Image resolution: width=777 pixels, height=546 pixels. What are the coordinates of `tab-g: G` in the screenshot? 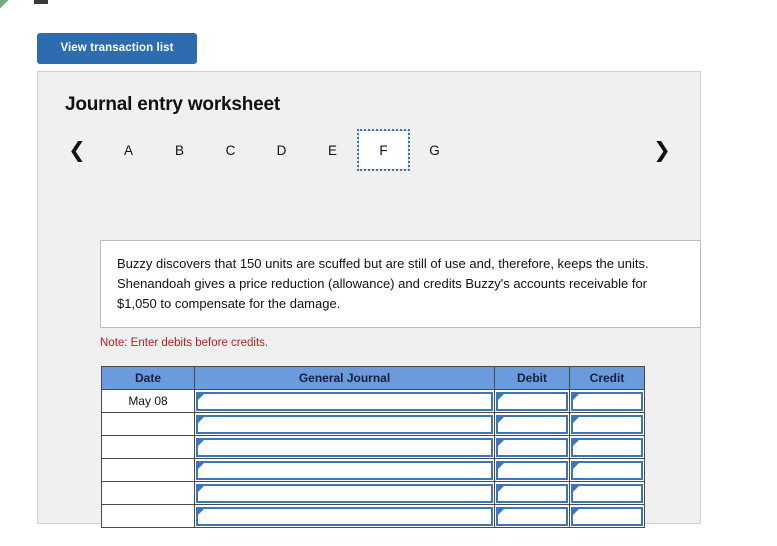 It's located at (434, 150).